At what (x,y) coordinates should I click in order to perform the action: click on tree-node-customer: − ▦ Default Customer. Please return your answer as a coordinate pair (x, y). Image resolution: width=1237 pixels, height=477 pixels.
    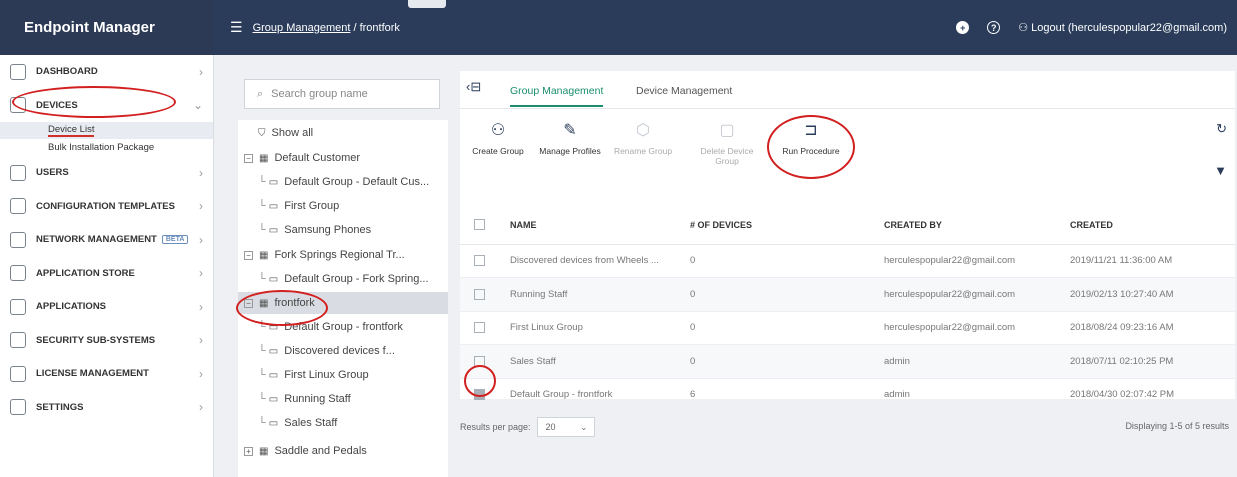
    Looking at the image, I should click on (302, 158).